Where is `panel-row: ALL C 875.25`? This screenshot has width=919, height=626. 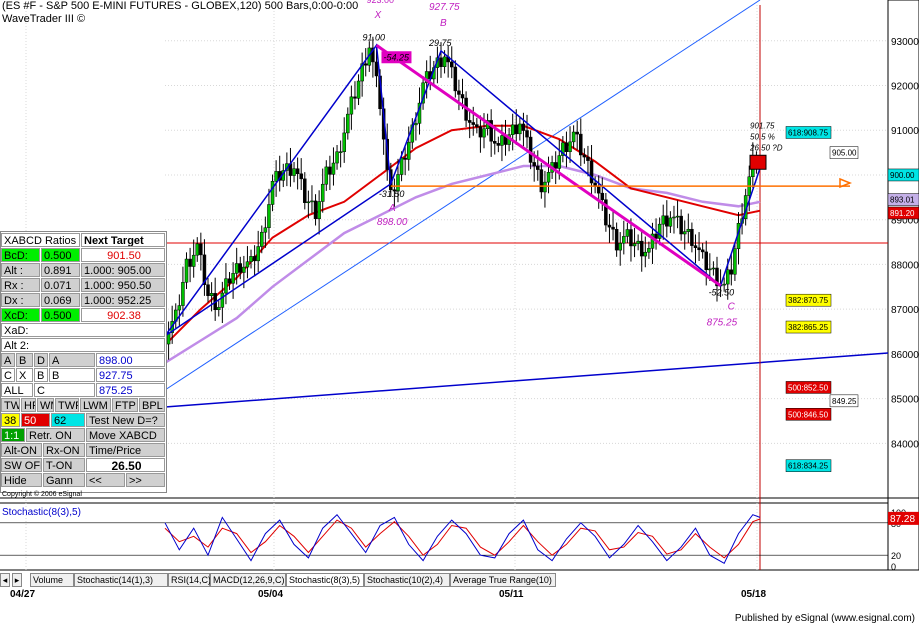
panel-row: ALL C 875.25 is located at coordinates (83, 390).